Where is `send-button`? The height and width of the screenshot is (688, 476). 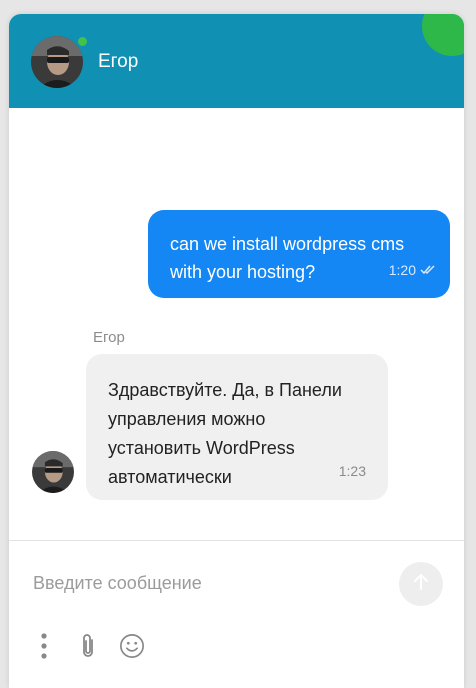 send-button is located at coordinates (421, 584).